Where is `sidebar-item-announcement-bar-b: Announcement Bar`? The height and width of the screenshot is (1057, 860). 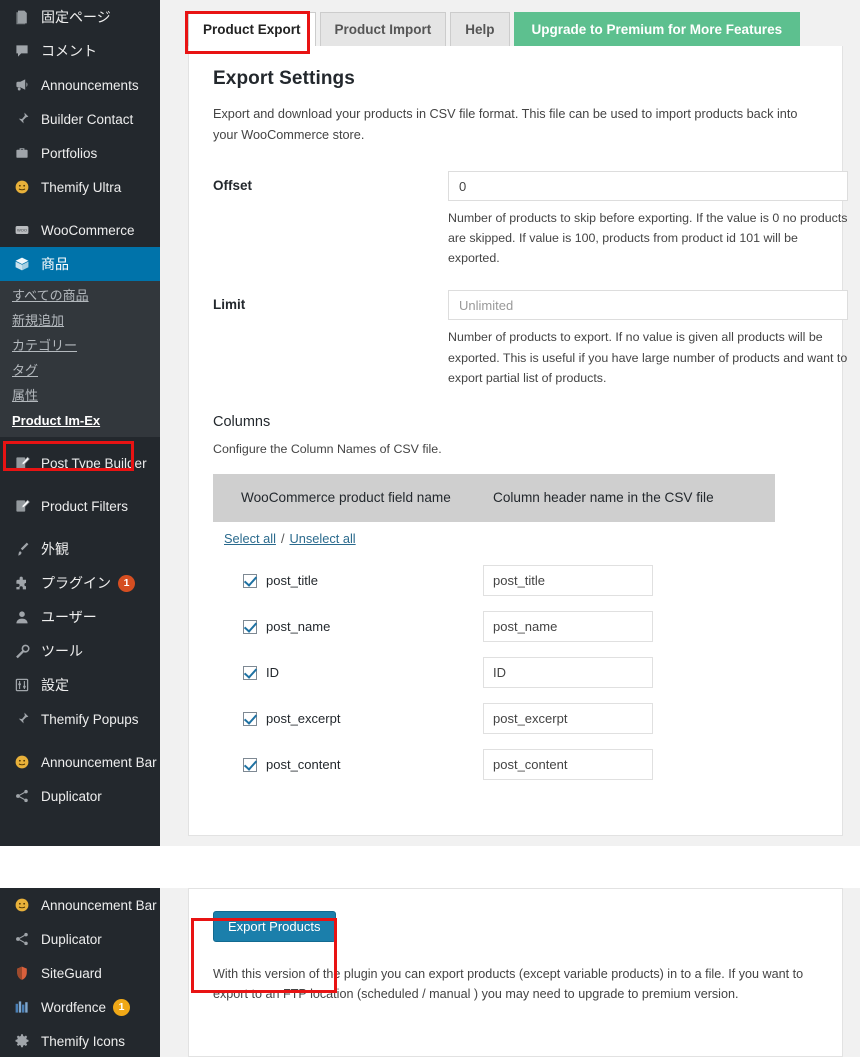 sidebar-item-announcement-bar-b: Announcement Bar is located at coordinates (80, 905).